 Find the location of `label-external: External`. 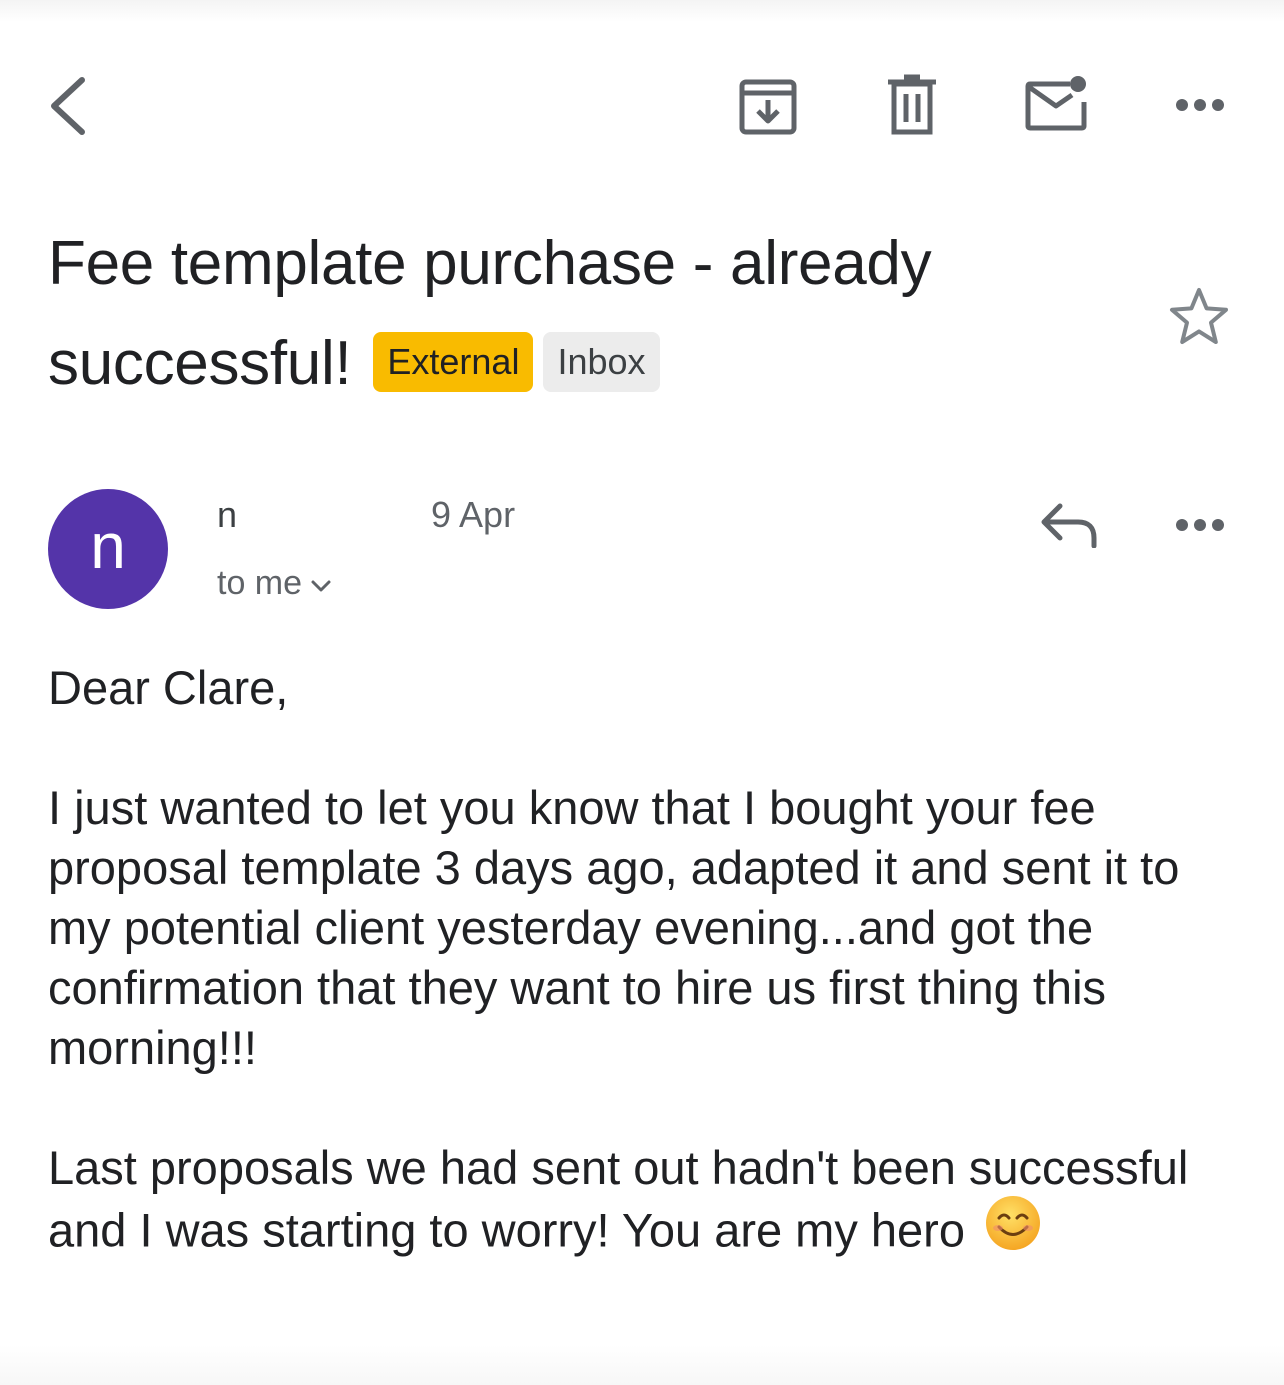

label-external: External is located at coordinates (453, 361).